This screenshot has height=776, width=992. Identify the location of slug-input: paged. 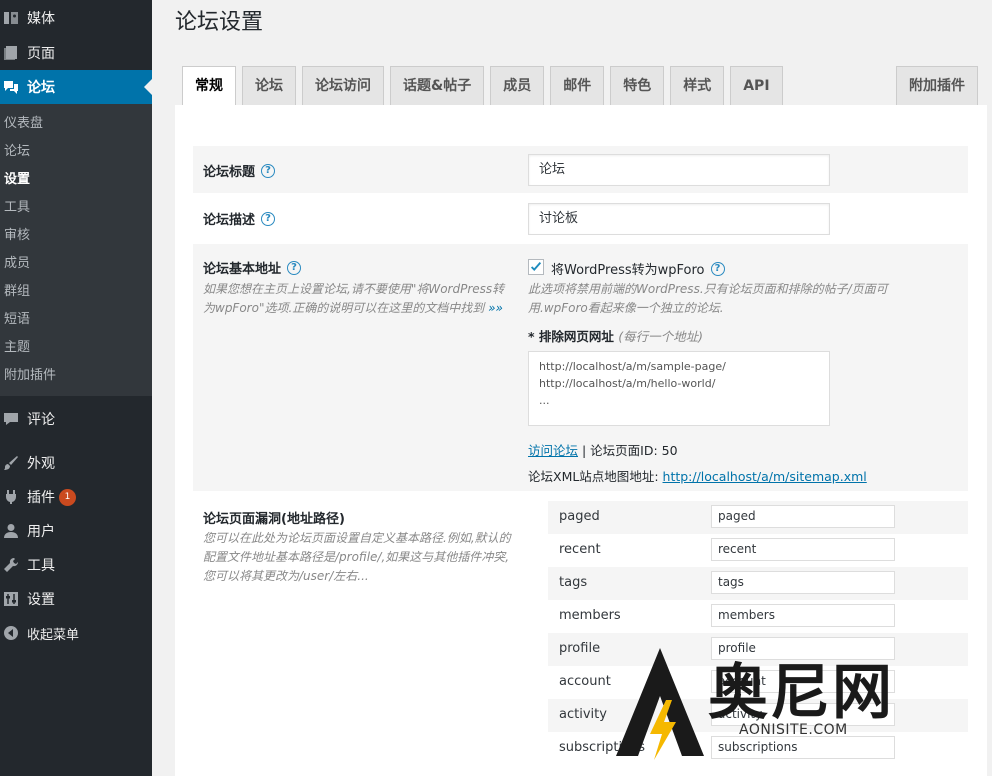
(803, 516).